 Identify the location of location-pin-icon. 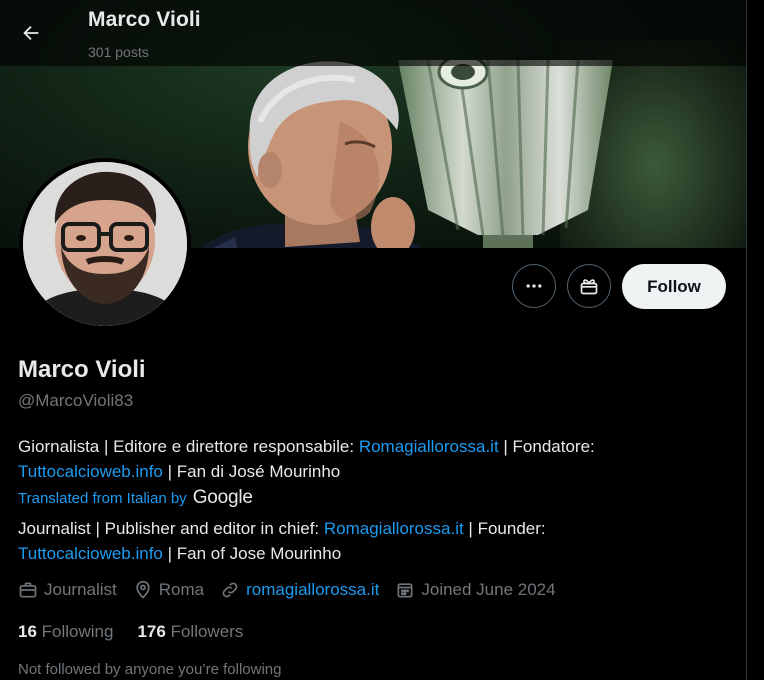
(143, 589).